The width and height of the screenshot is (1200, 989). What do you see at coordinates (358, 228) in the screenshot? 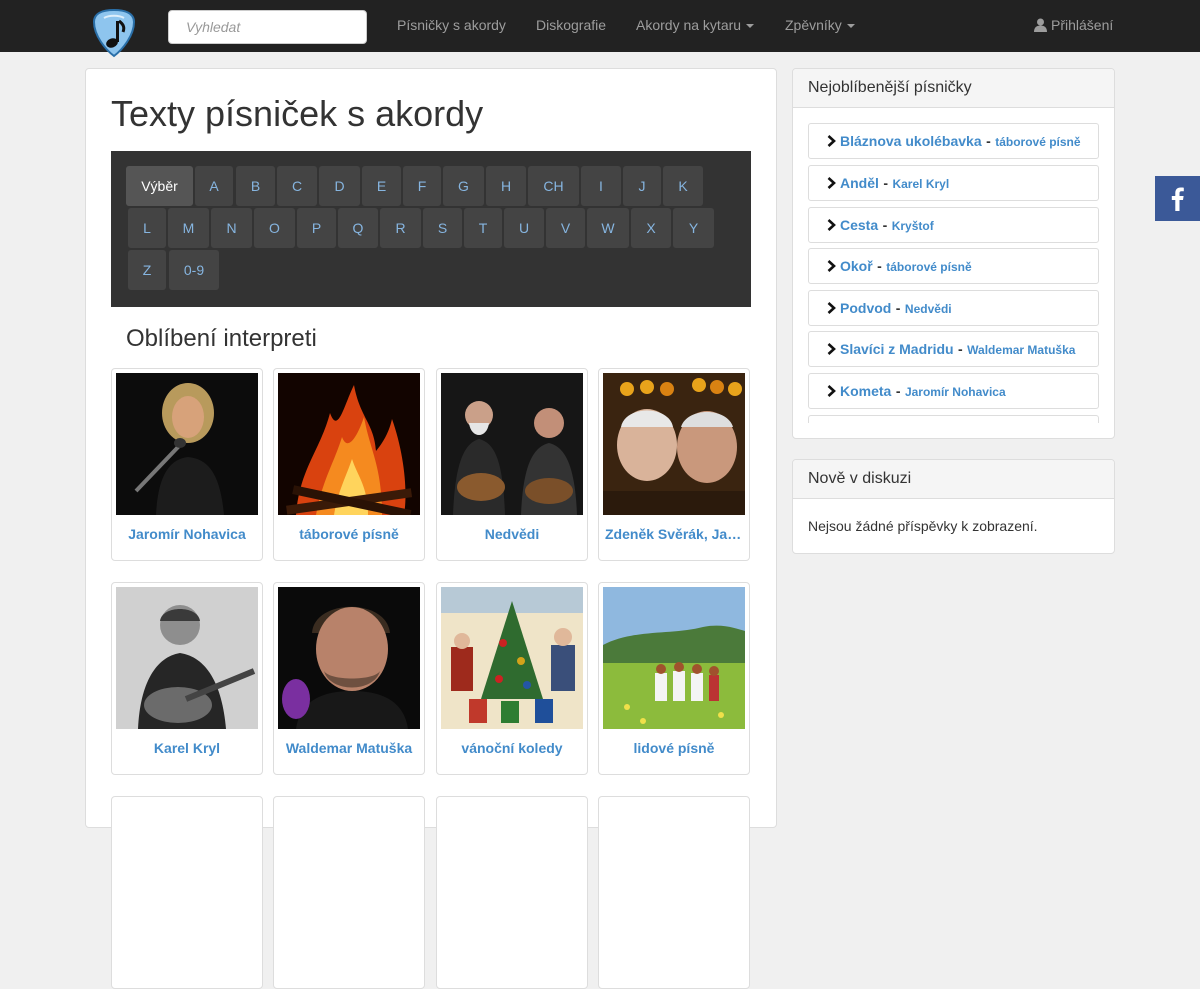
I see `letter-q: Q` at bounding box center [358, 228].